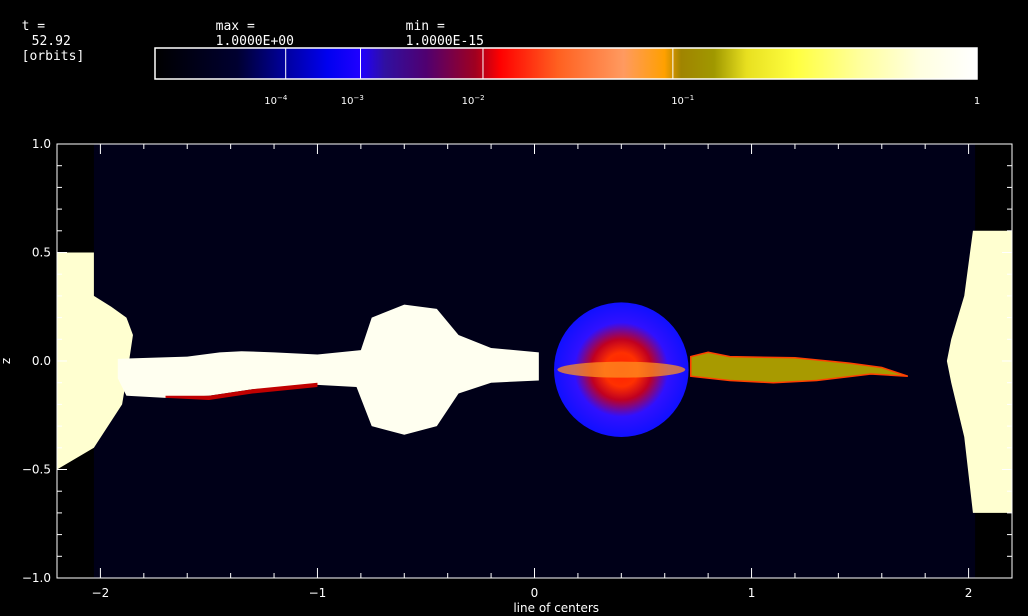 This screenshot has height=616, width=1028. What do you see at coordinates (6, 361) in the screenshot?
I see `y-axis-label: z` at bounding box center [6, 361].